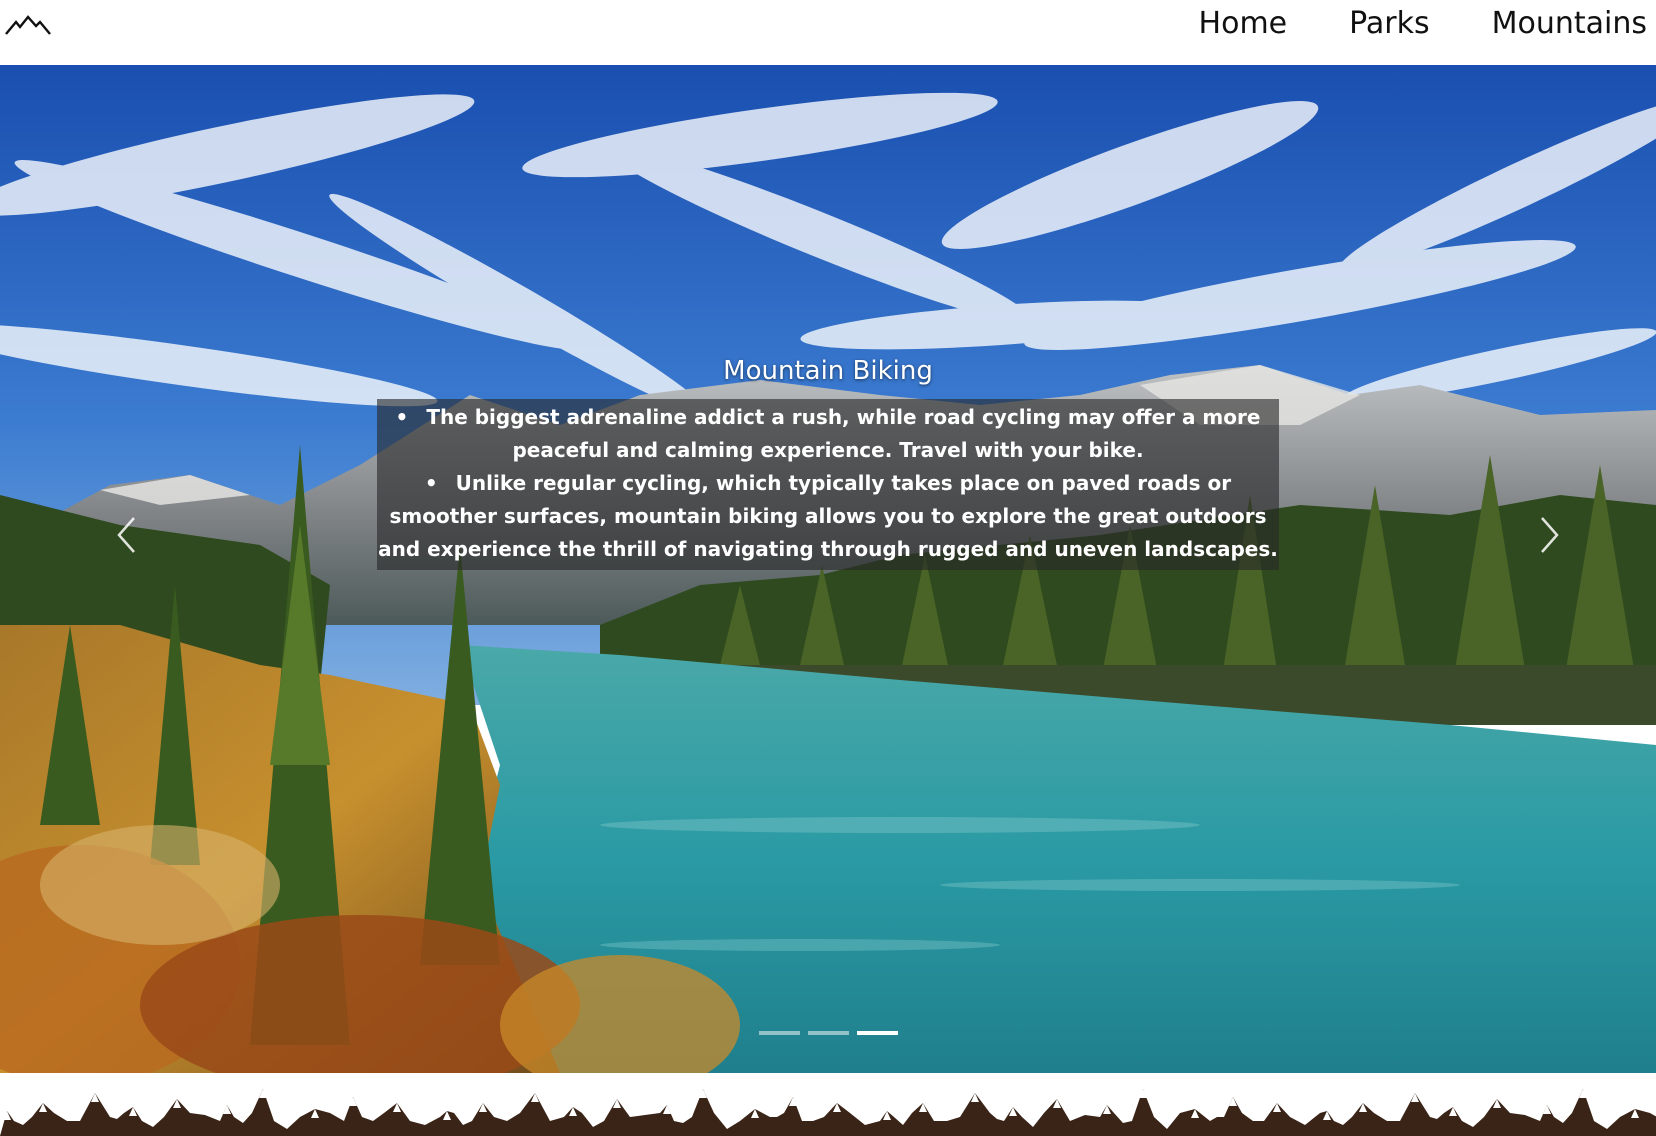 The width and height of the screenshot is (1656, 1136). I want to click on carousel-caption-title: Mountain Biking, so click(828, 371).